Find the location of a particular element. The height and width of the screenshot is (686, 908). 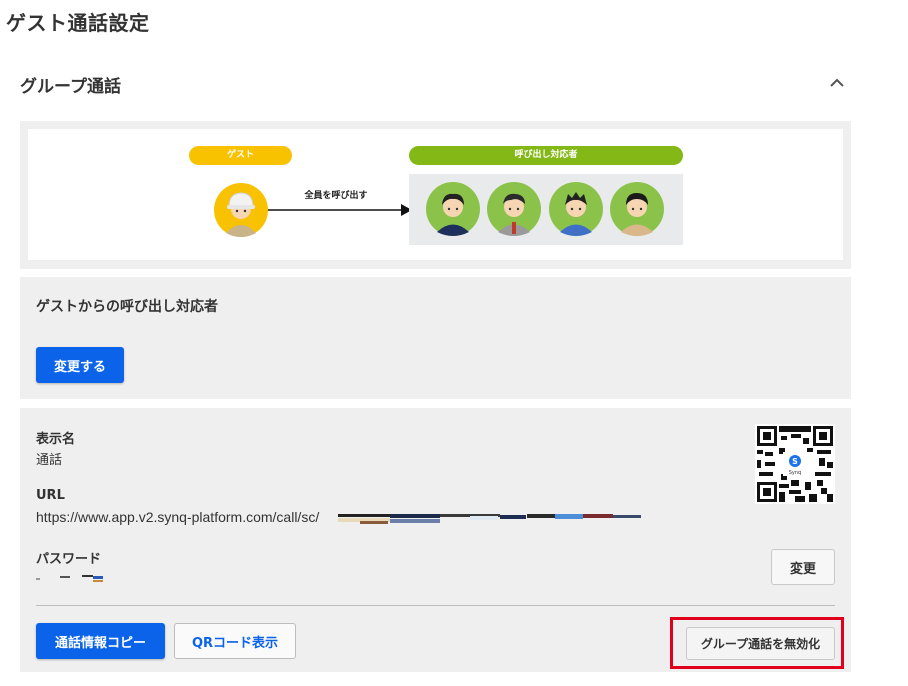

arrow-label: 全員を呼び出す is located at coordinates (336, 196).